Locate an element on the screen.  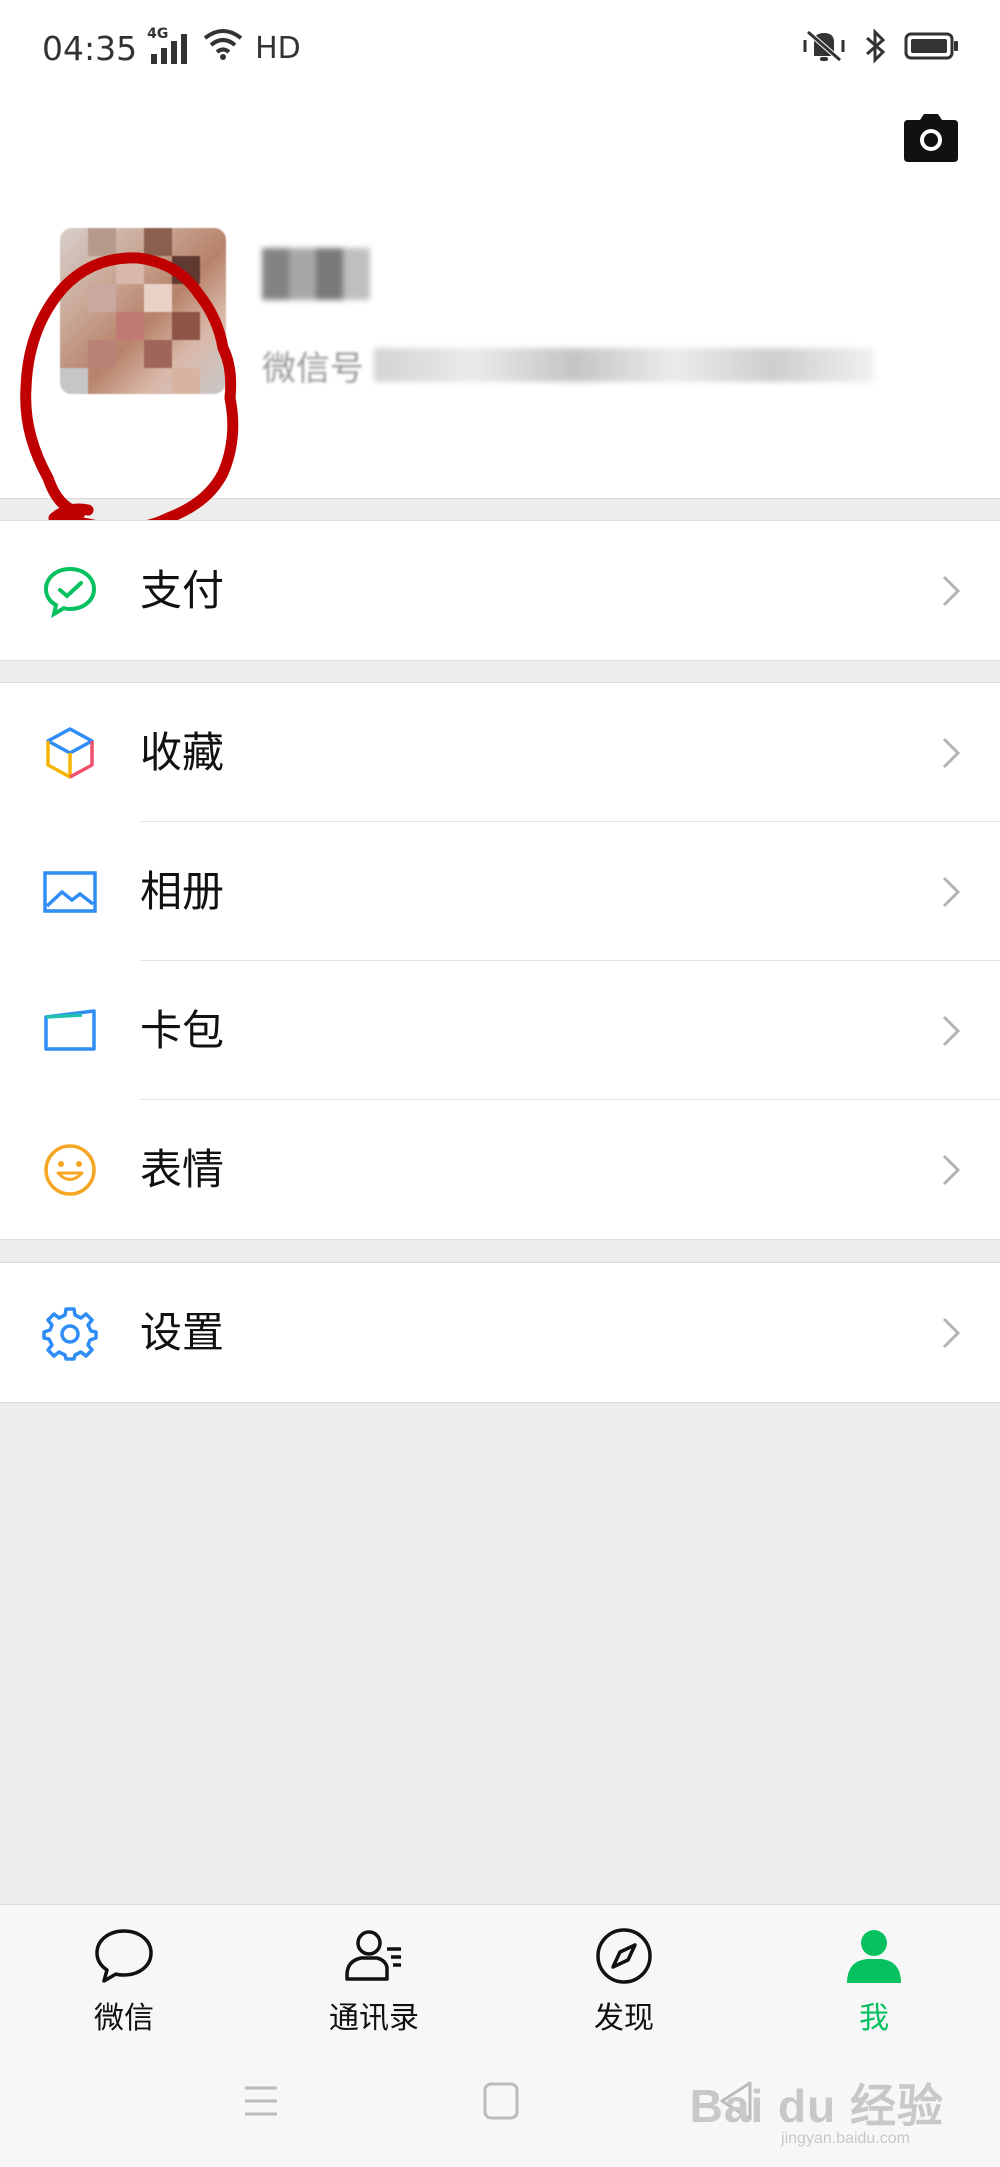
menu-item-album: 相册 is located at coordinates (500, 891).